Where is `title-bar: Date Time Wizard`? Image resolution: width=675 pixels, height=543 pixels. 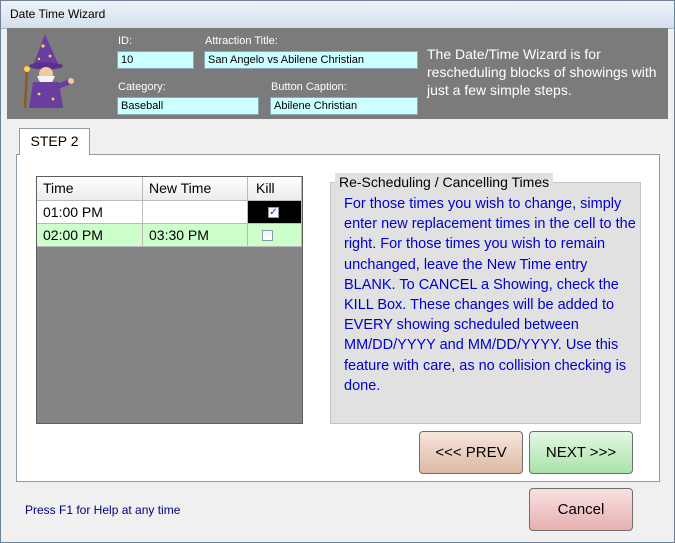 title-bar: Date Time Wizard is located at coordinates (337, 15).